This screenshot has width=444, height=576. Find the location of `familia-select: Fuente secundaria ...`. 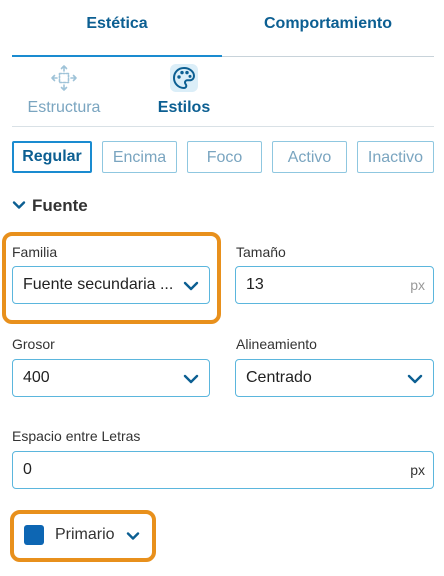

familia-select: Fuente secundaria ... is located at coordinates (111, 285).